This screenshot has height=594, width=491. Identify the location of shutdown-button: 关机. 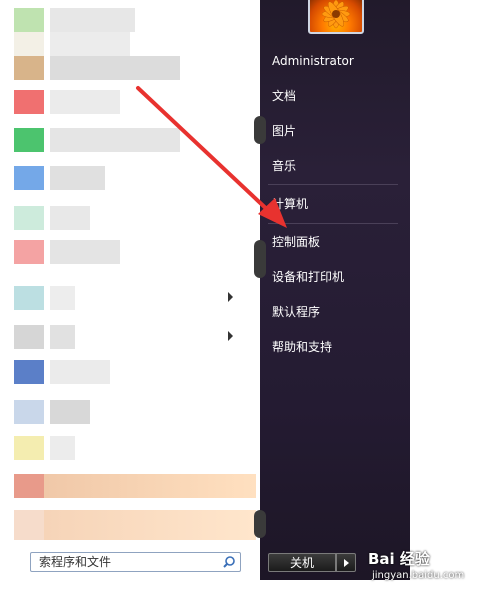
(302, 562).